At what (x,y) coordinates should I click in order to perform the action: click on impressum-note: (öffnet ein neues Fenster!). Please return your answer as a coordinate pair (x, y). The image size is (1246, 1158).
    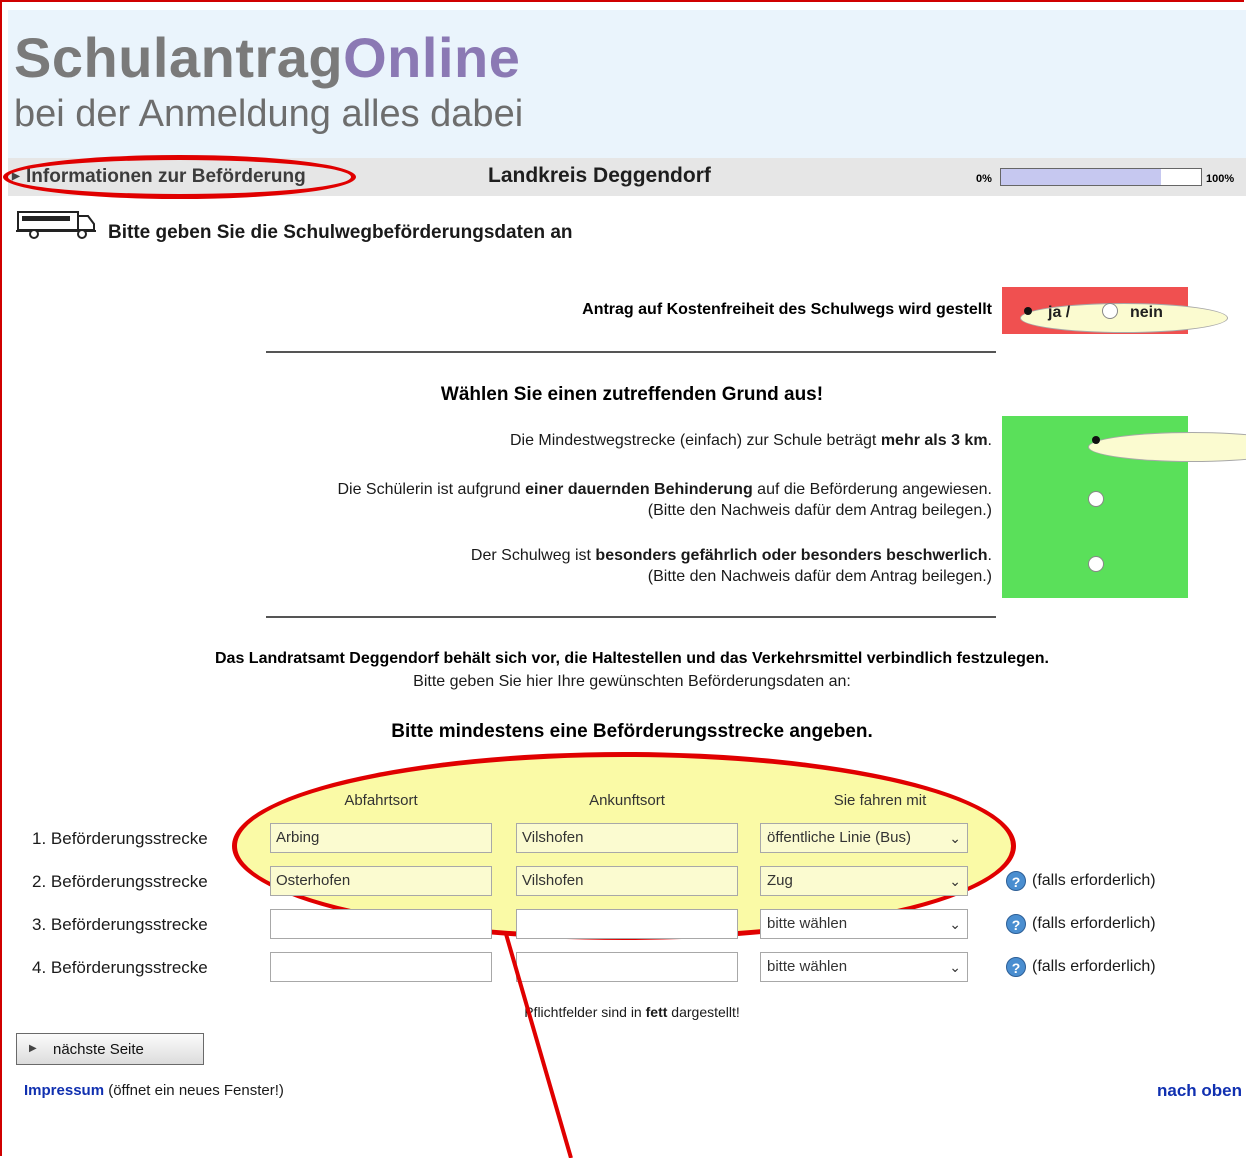
    Looking at the image, I should click on (194, 1090).